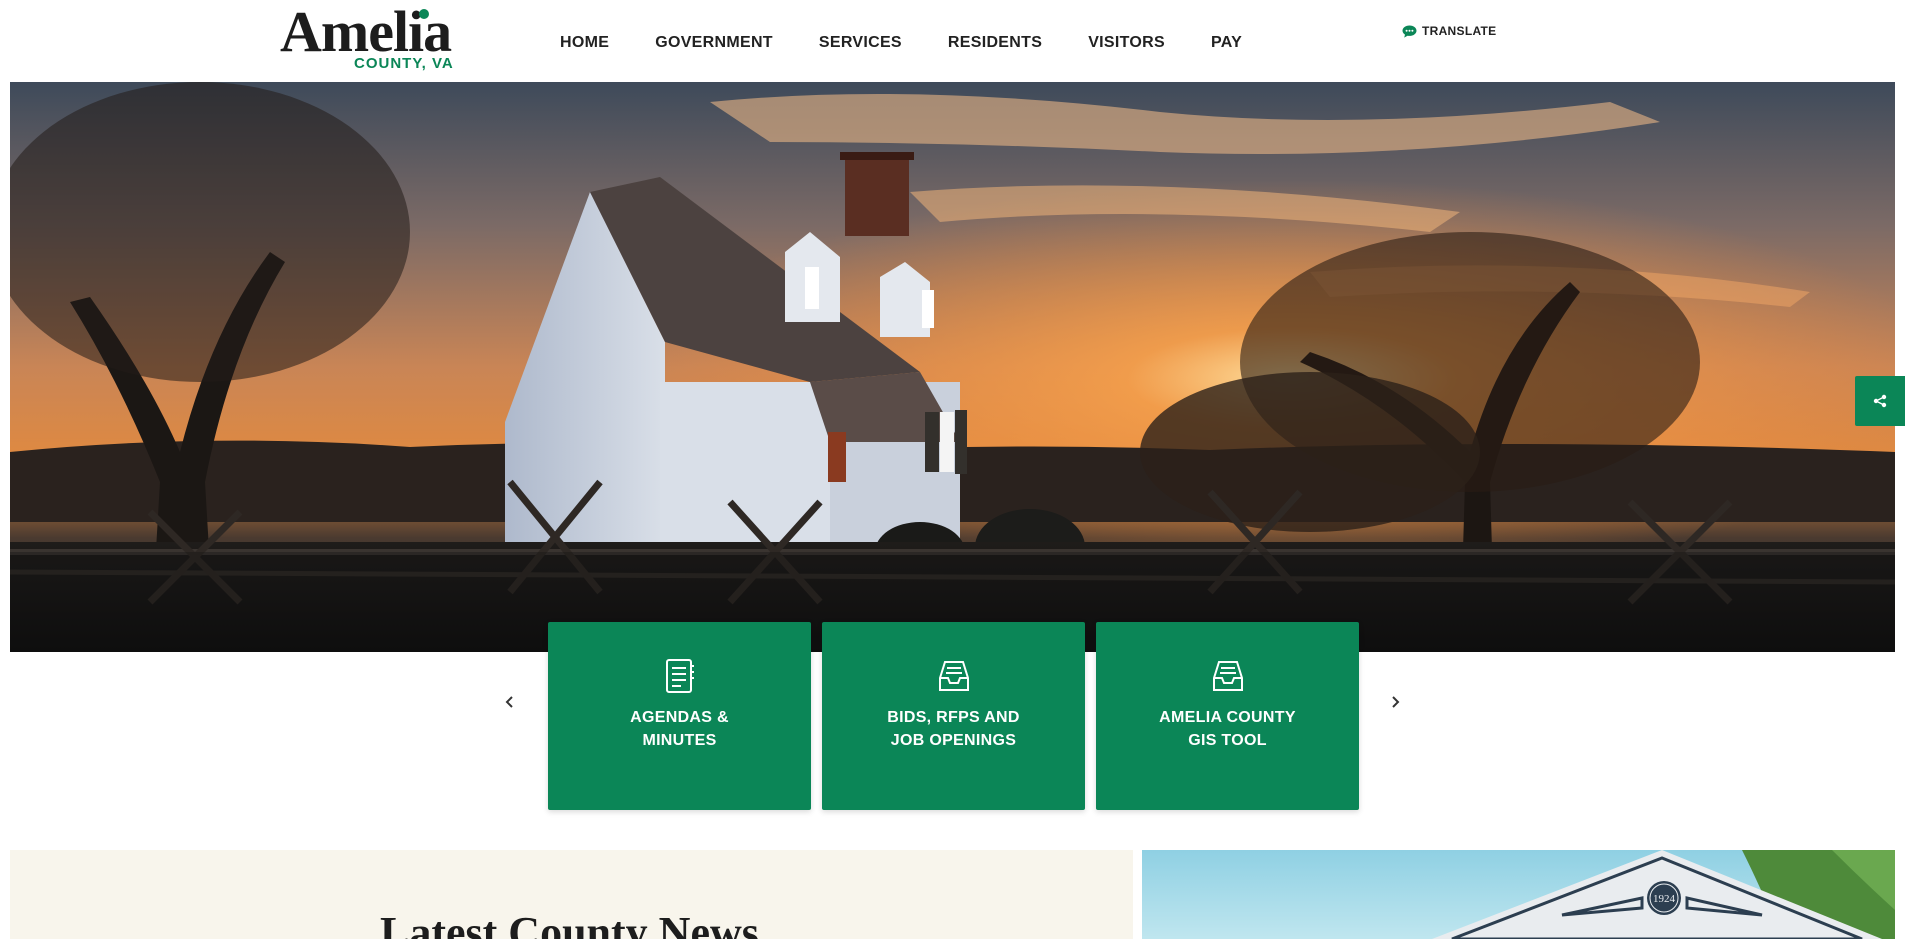 The width and height of the screenshot is (1905, 939). I want to click on quick-link-bids: BIDS, RFPS AND JOB OPENINGS, so click(953, 716).